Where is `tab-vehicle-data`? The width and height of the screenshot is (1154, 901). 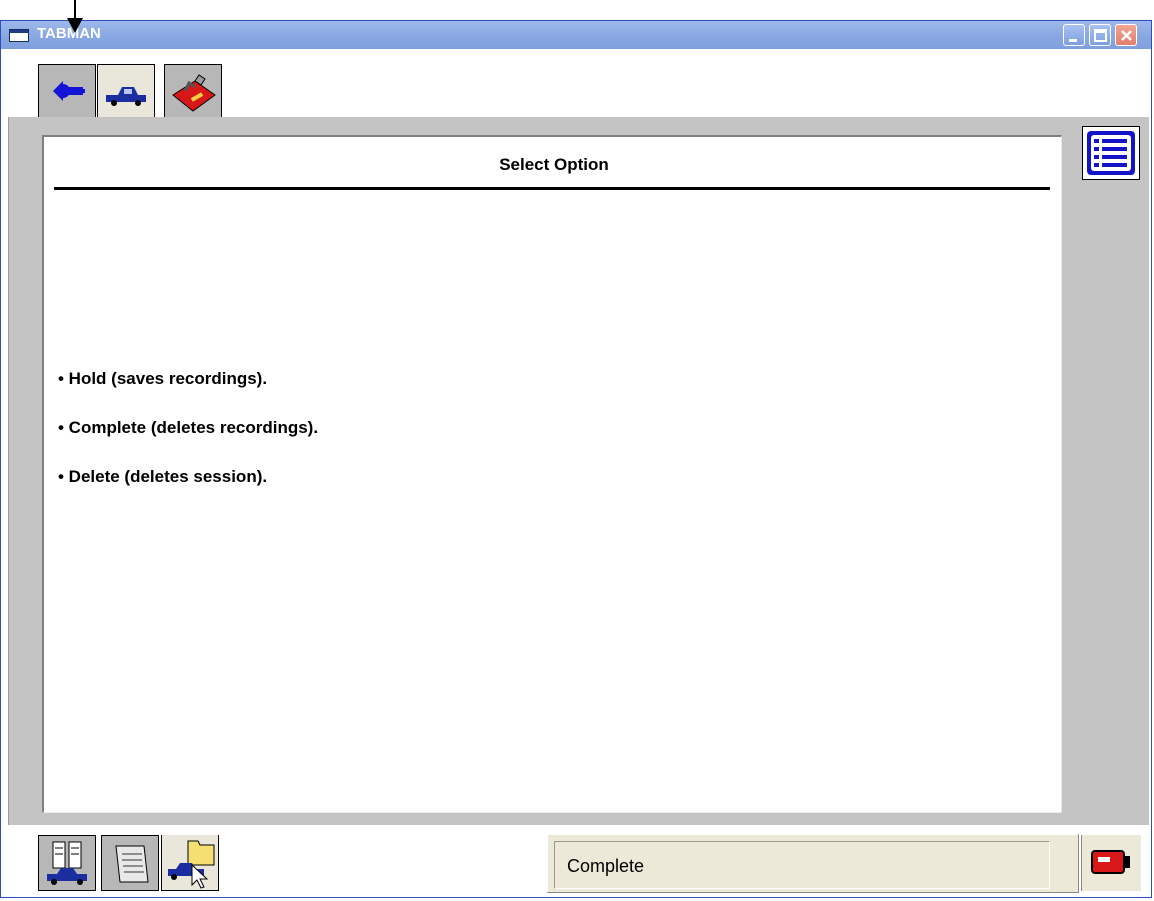
tab-vehicle-data is located at coordinates (67, 863).